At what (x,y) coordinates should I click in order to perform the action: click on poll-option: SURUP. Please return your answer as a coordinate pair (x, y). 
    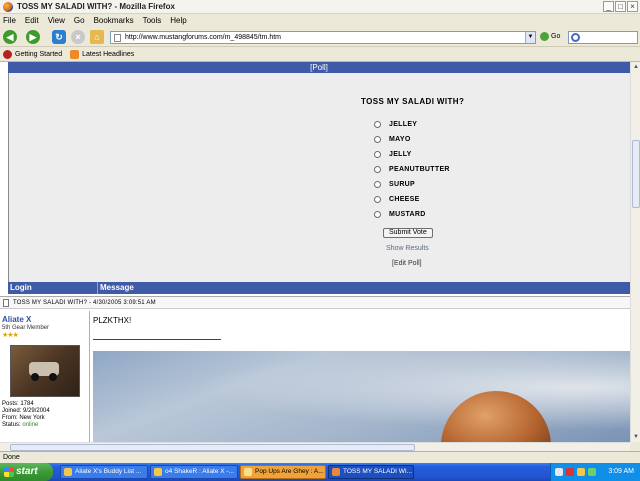
    Looking at the image, I should click on (394, 184).